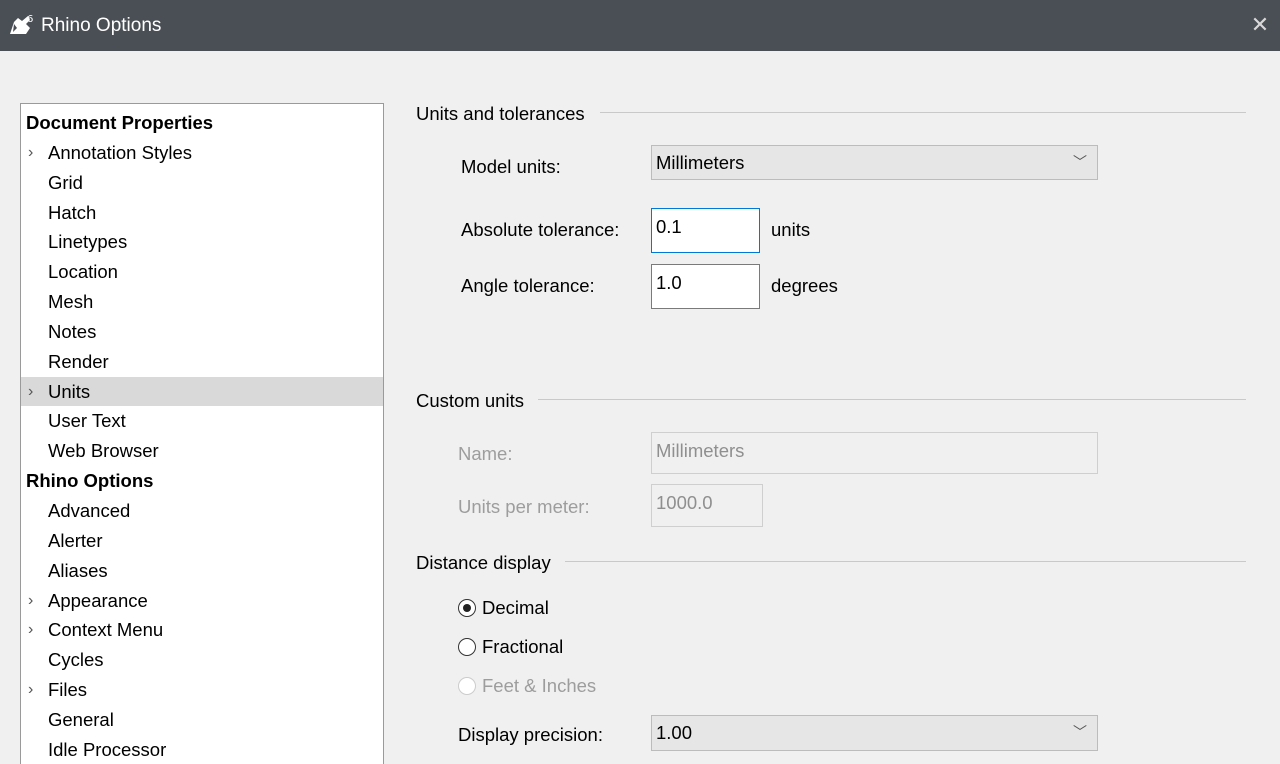  What do you see at coordinates (88, 242) in the screenshot?
I see `tree-item-label: Linetypes` at bounding box center [88, 242].